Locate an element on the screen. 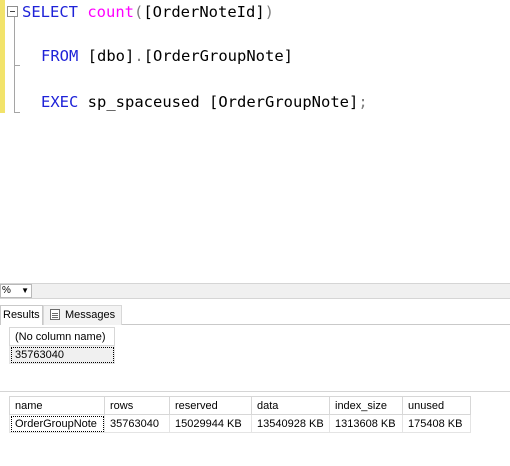 The width and height of the screenshot is (510, 466). grid-divider is located at coordinates (255, 391).